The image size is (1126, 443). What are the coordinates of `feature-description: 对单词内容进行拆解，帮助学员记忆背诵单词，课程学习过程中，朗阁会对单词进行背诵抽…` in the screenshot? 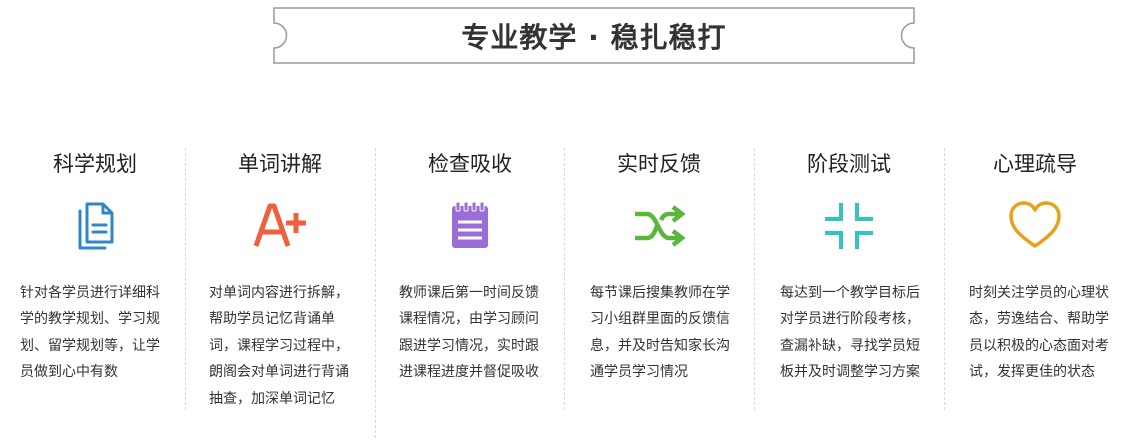 It's located at (279, 346).